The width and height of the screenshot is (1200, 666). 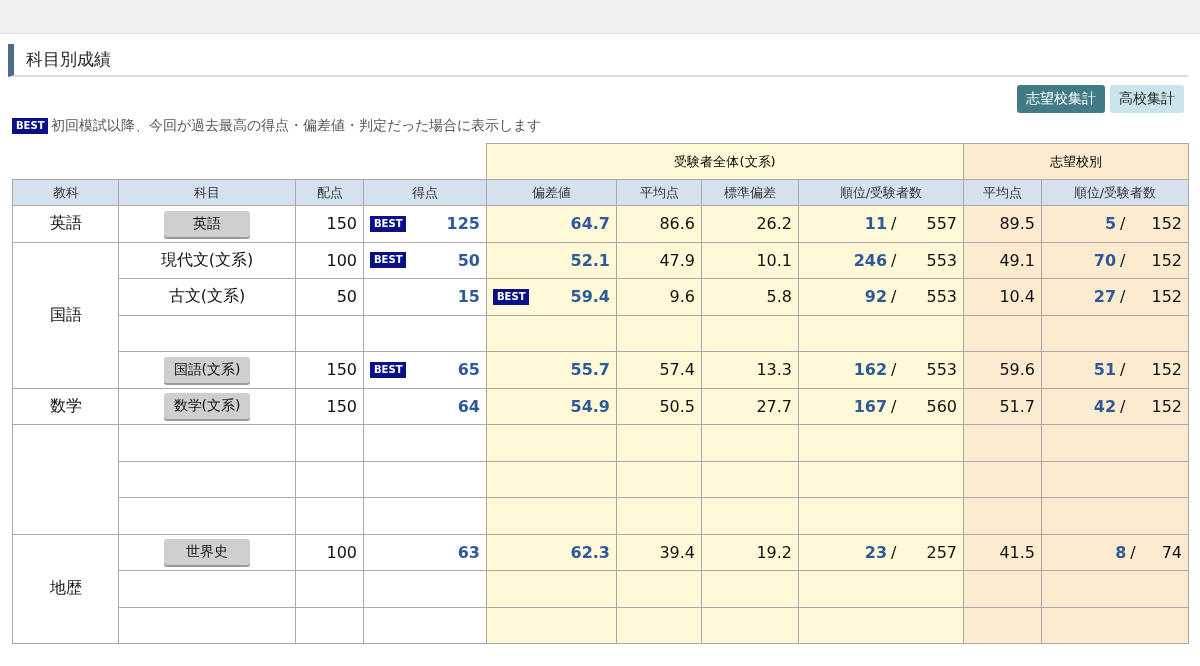 I want to click on rank-value: 51, so click(x=1105, y=370).